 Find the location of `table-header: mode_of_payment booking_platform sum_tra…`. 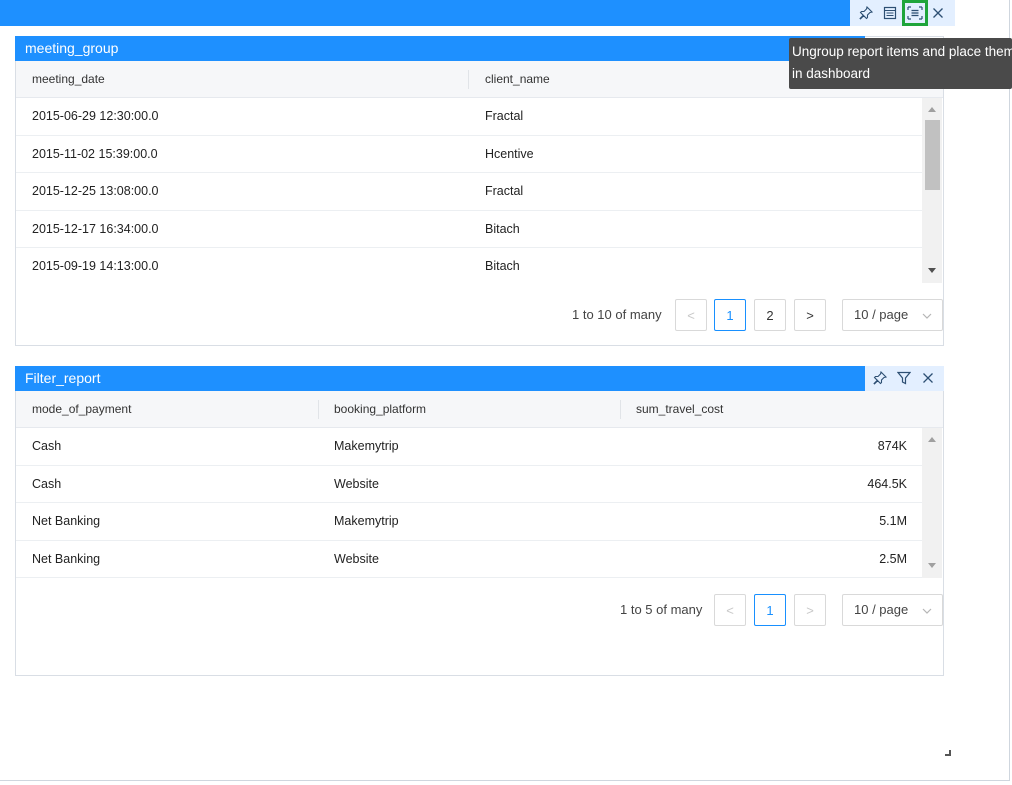

table-header: mode_of_payment booking_platform sum_tra… is located at coordinates (479, 409).